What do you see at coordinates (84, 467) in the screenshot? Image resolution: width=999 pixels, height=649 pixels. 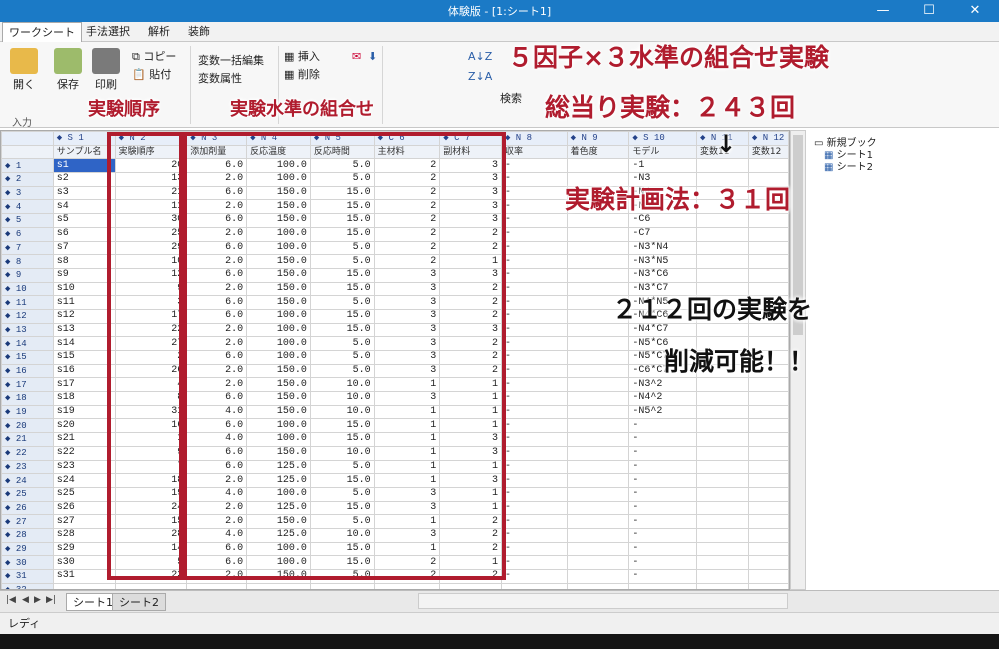 I see `table-cell: s23` at bounding box center [84, 467].